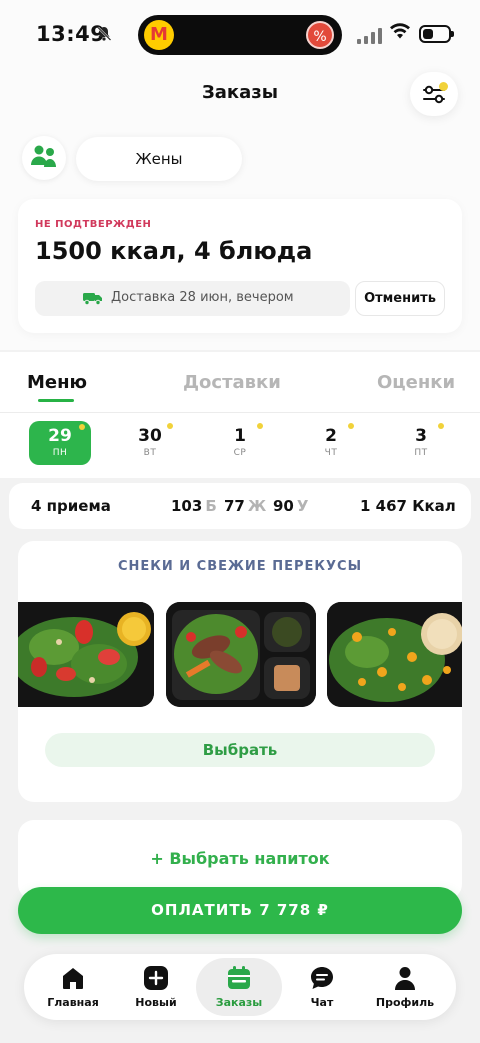 This screenshot has height=1043, width=480. What do you see at coordinates (71, 506) in the screenshot?
I see `meals-count: 4 приема` at bounding box center [71, 506].